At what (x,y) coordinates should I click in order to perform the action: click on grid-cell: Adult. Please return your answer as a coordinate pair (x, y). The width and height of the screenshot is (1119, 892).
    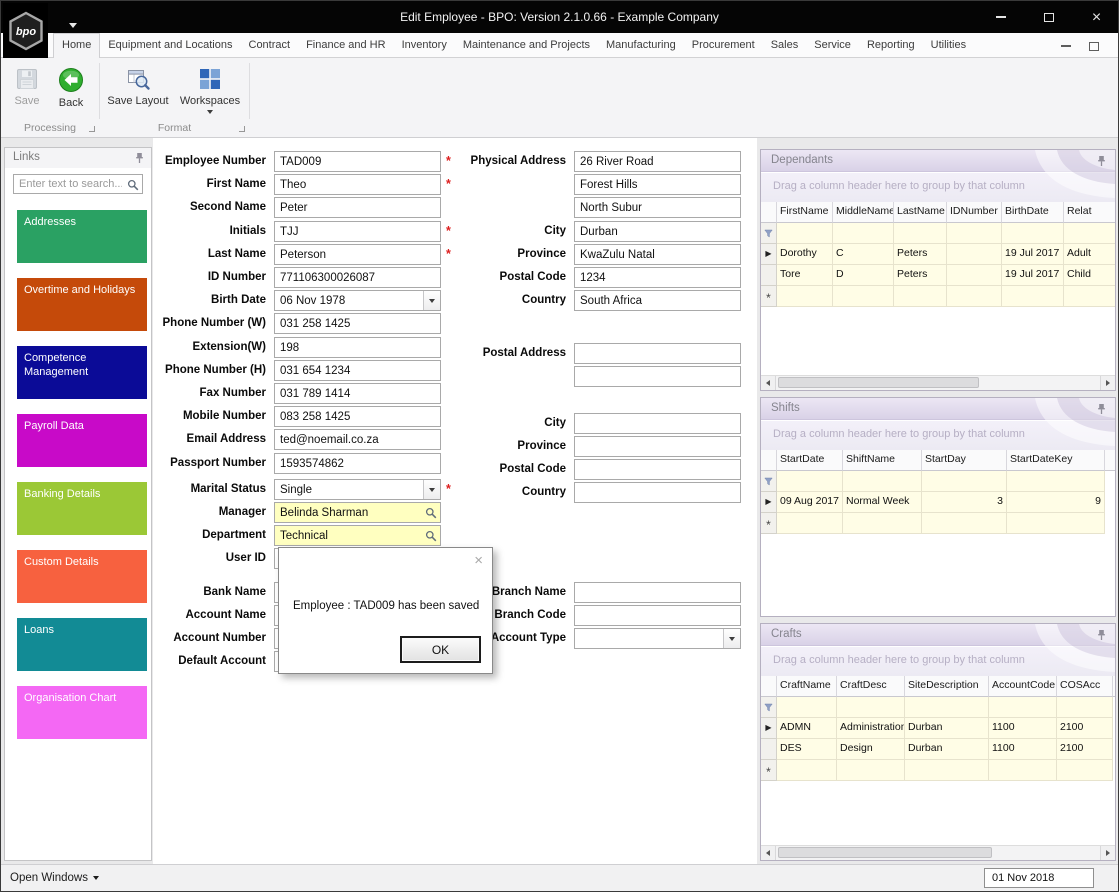
    Looking at the image, I should click on (1089, 254).